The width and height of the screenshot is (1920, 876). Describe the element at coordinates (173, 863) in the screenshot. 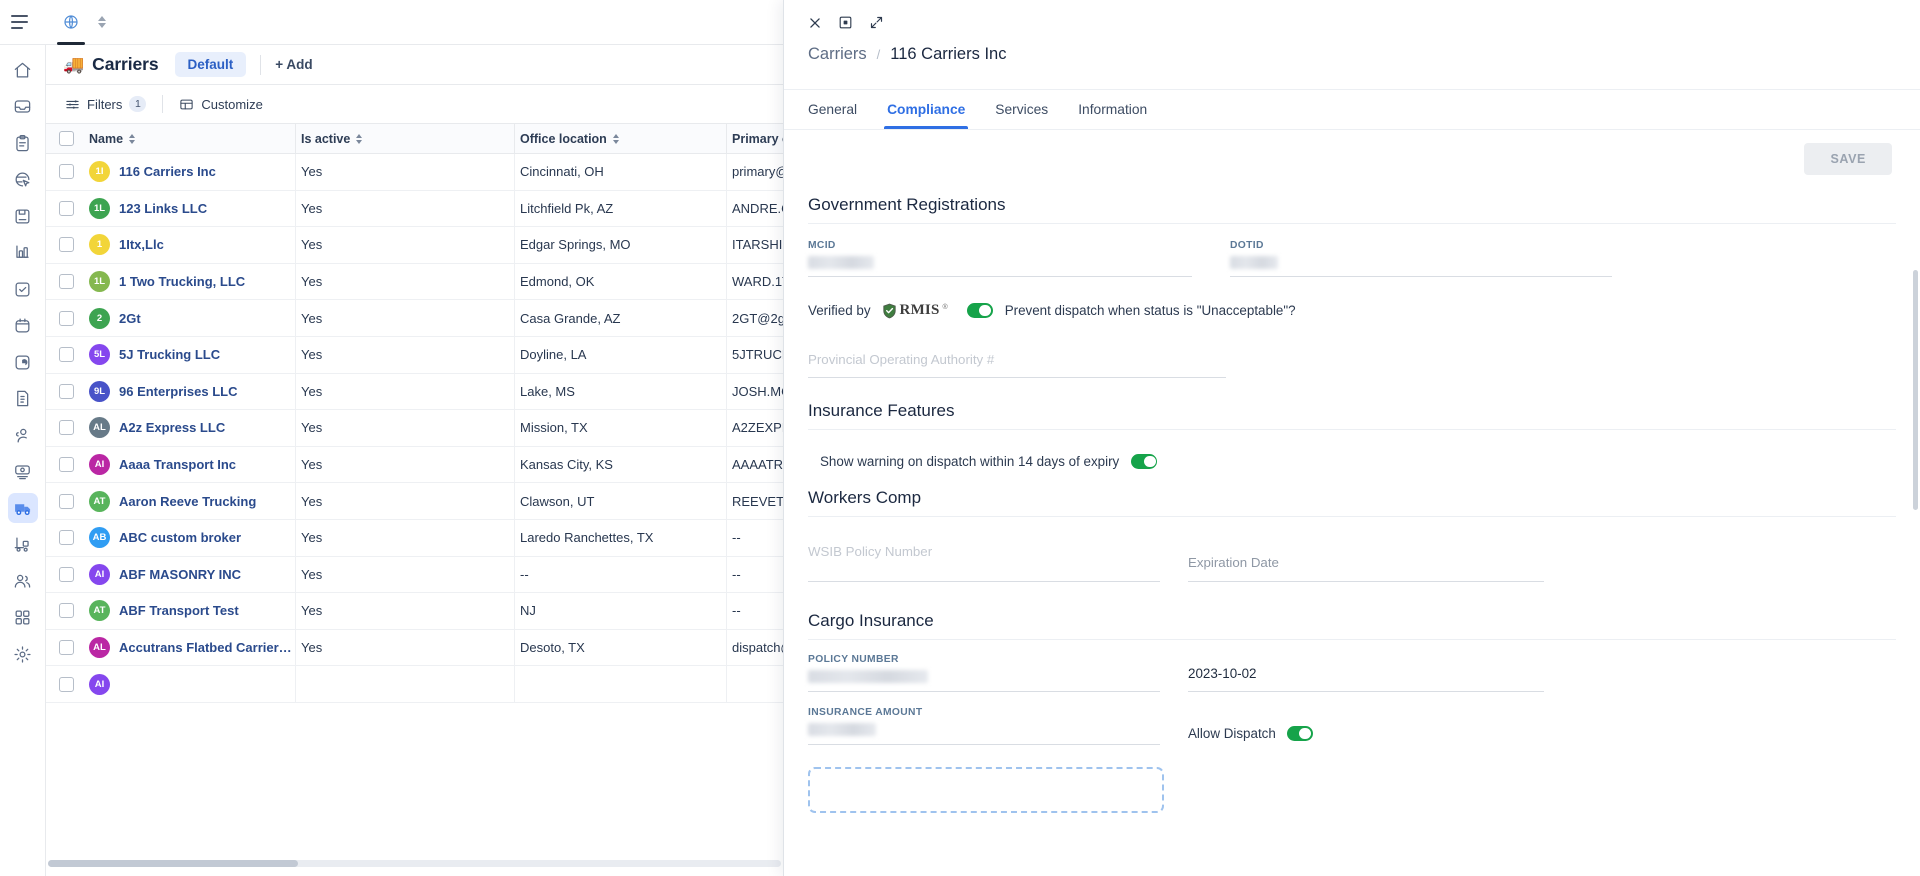

I see `hscroll-thumb` at that location.